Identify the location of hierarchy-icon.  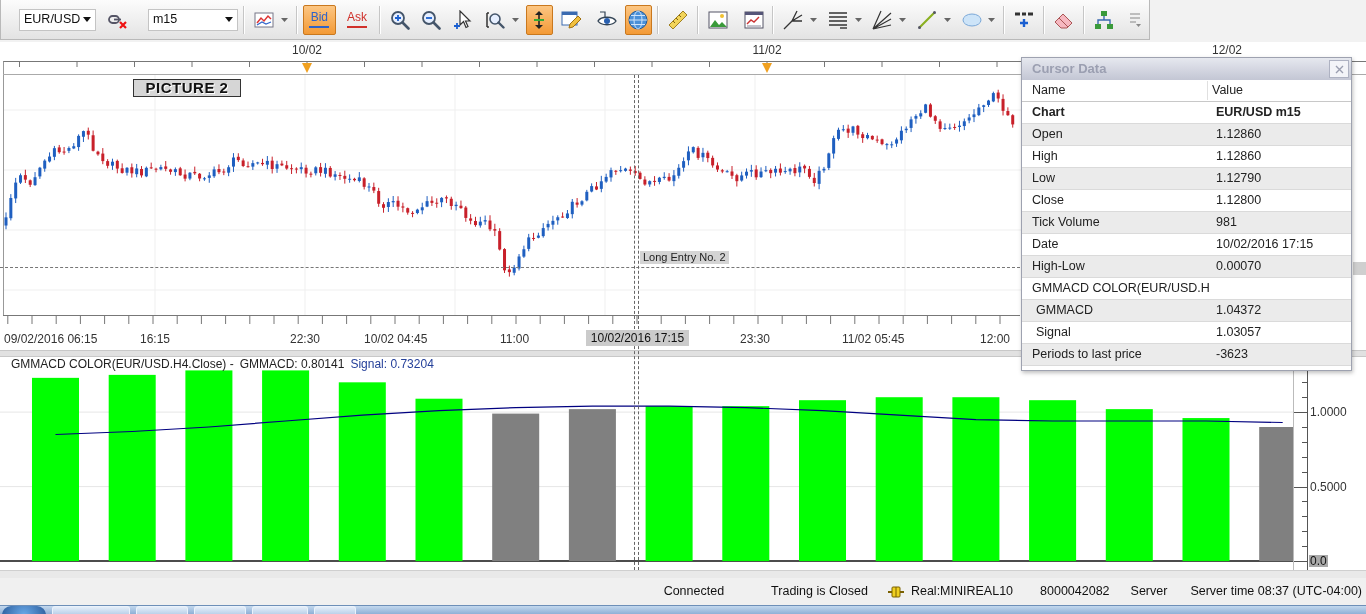
(1103, 19).